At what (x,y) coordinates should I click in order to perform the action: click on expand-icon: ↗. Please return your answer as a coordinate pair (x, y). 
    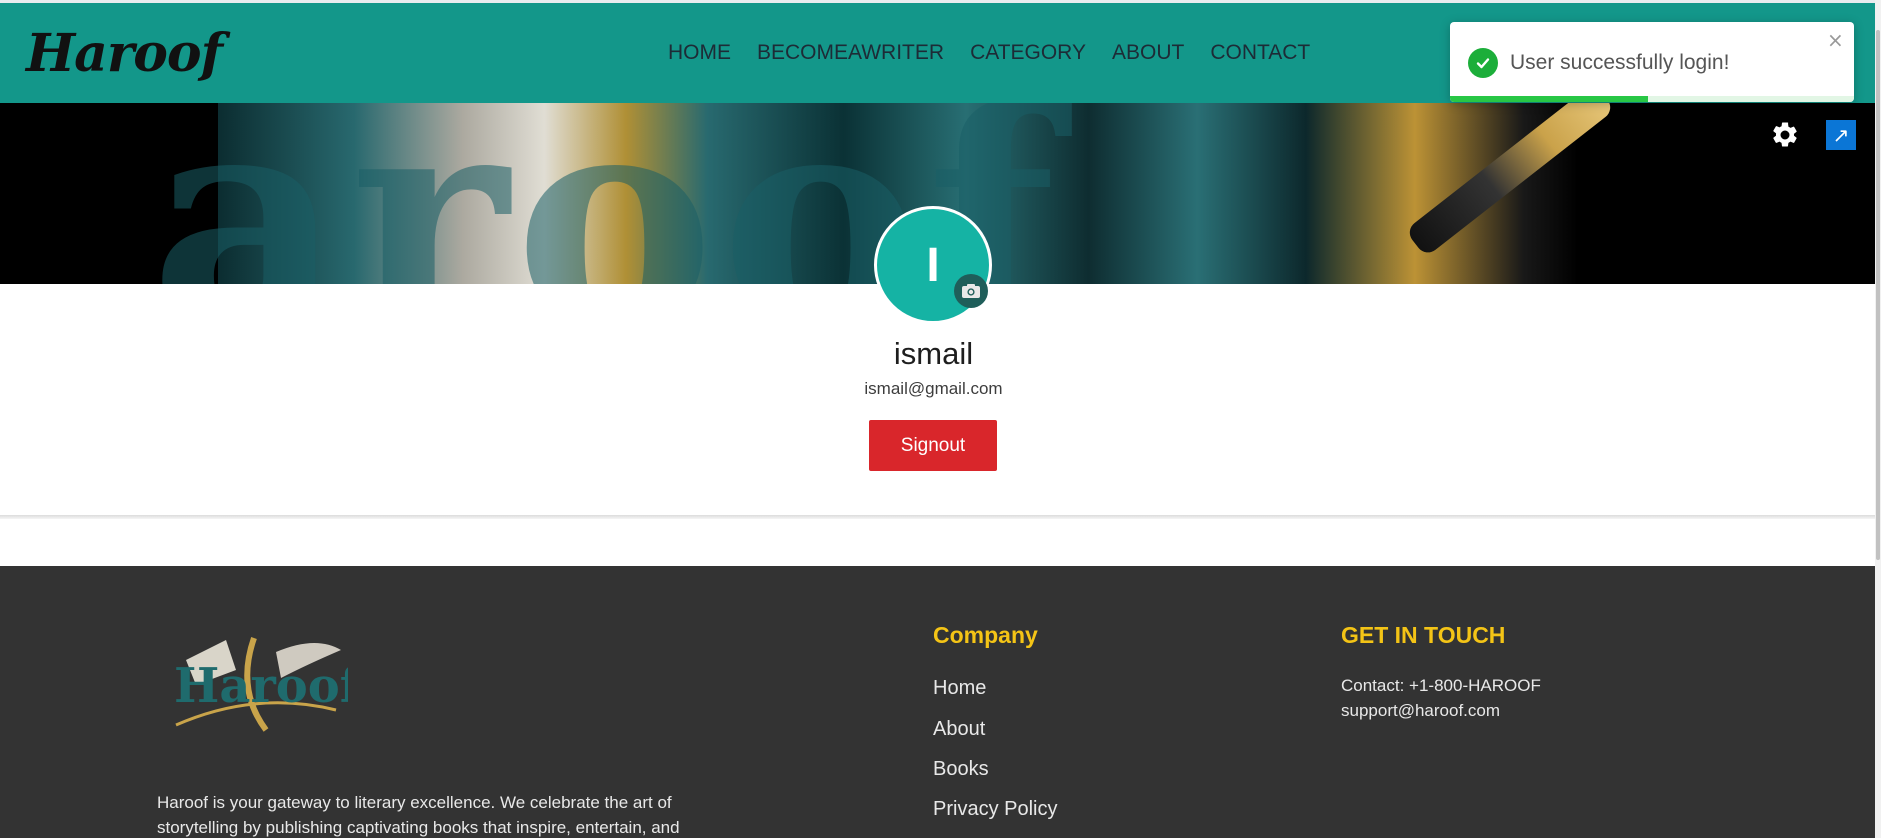
    Looking at the image, I should click on (1841, 135).